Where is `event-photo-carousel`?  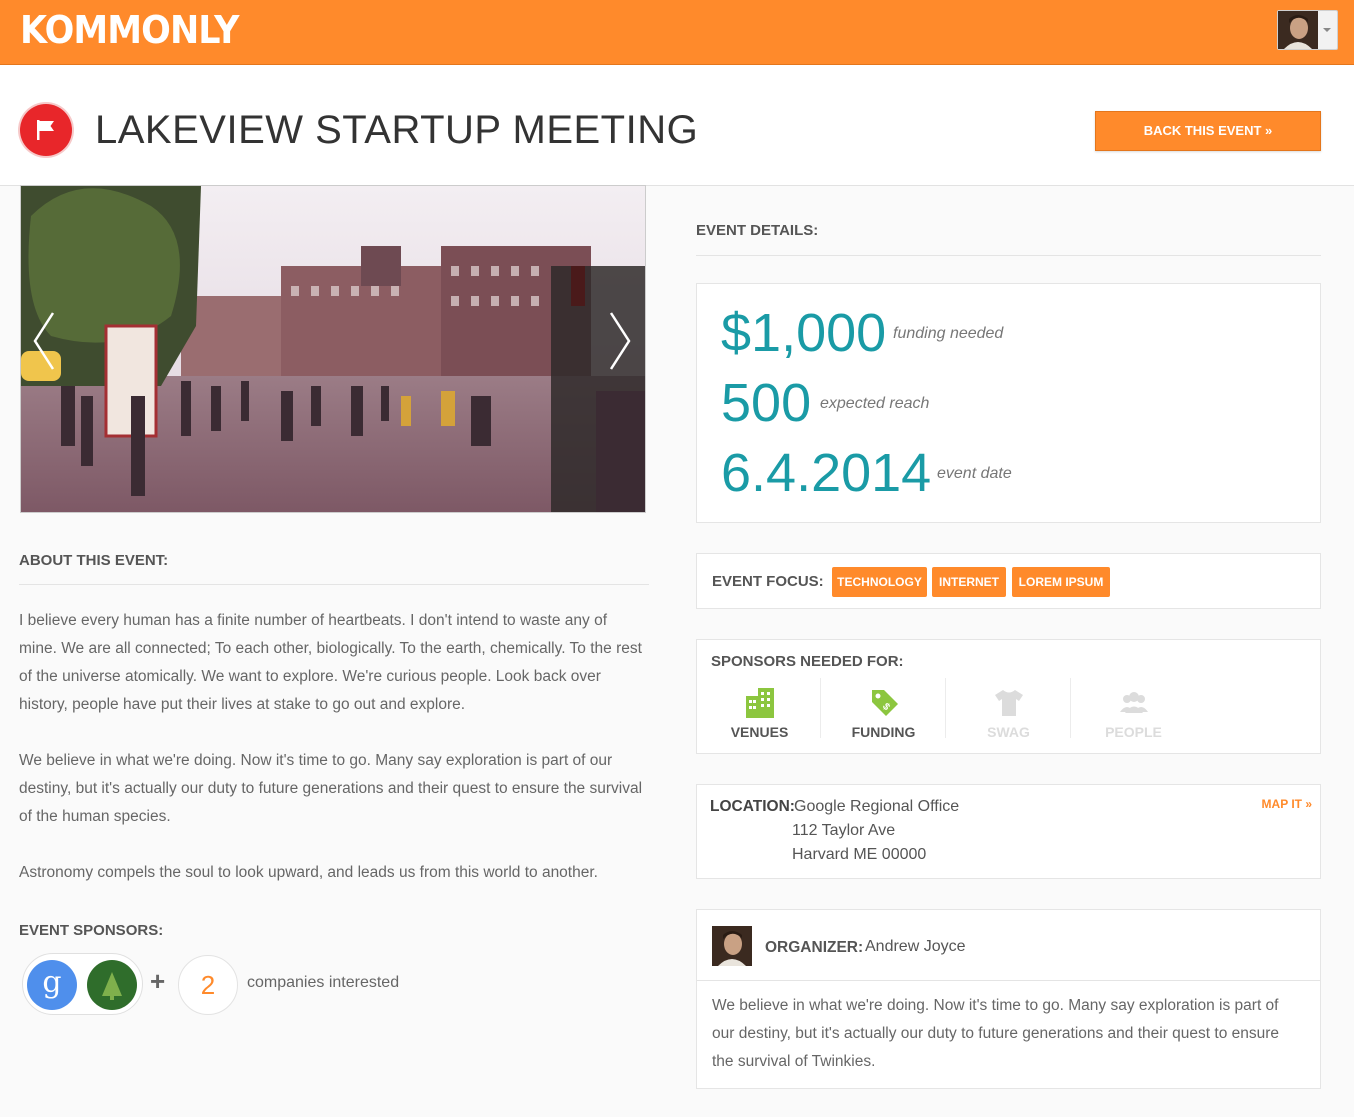
event-photo-carousel is located at coordinates (333, 349).